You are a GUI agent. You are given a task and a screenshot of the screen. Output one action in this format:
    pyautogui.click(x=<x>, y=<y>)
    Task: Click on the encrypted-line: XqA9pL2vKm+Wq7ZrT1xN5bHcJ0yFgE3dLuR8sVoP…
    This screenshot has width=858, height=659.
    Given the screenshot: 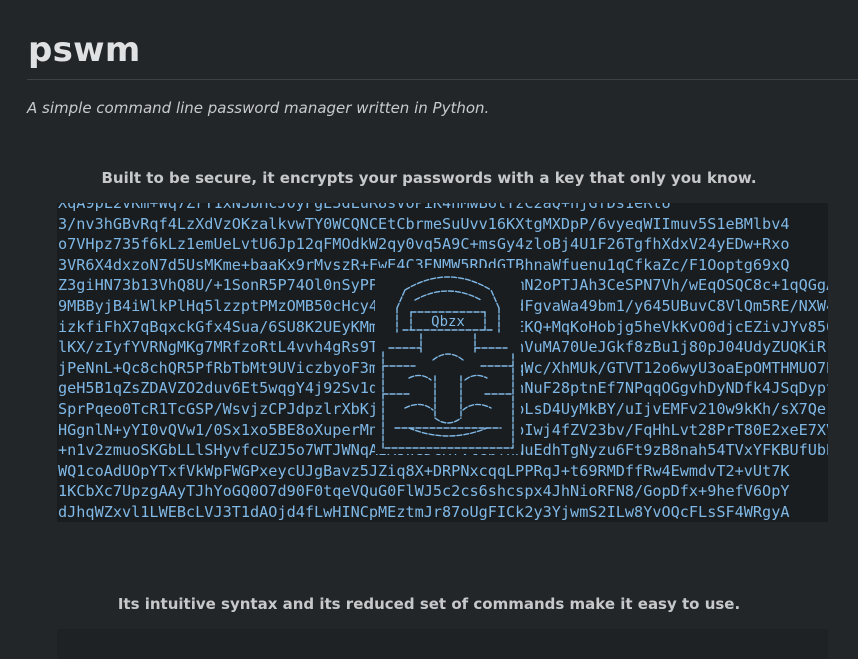 What is the action you would take?
    pyautogui.click(x=364, y=207)
    